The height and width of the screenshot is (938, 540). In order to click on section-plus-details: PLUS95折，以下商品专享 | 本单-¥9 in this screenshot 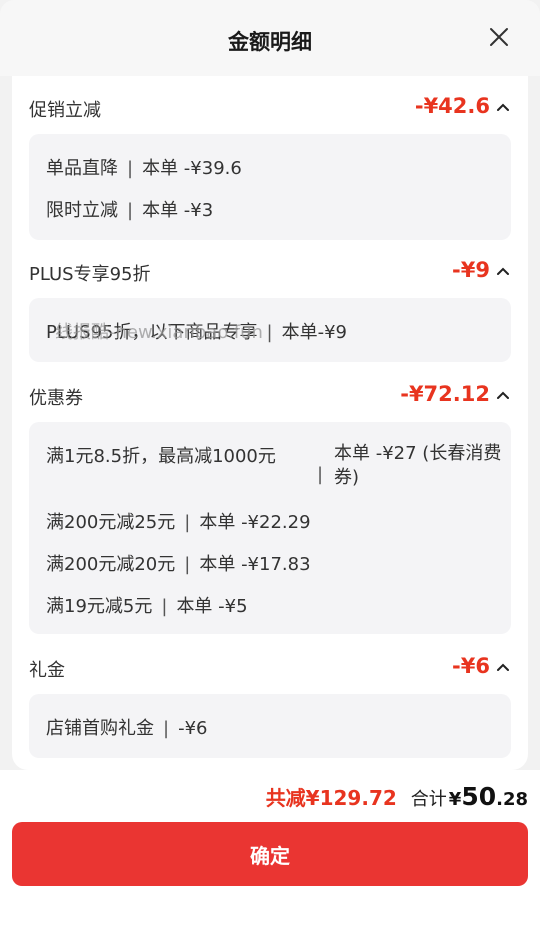, I will do `click(270, 330)`.